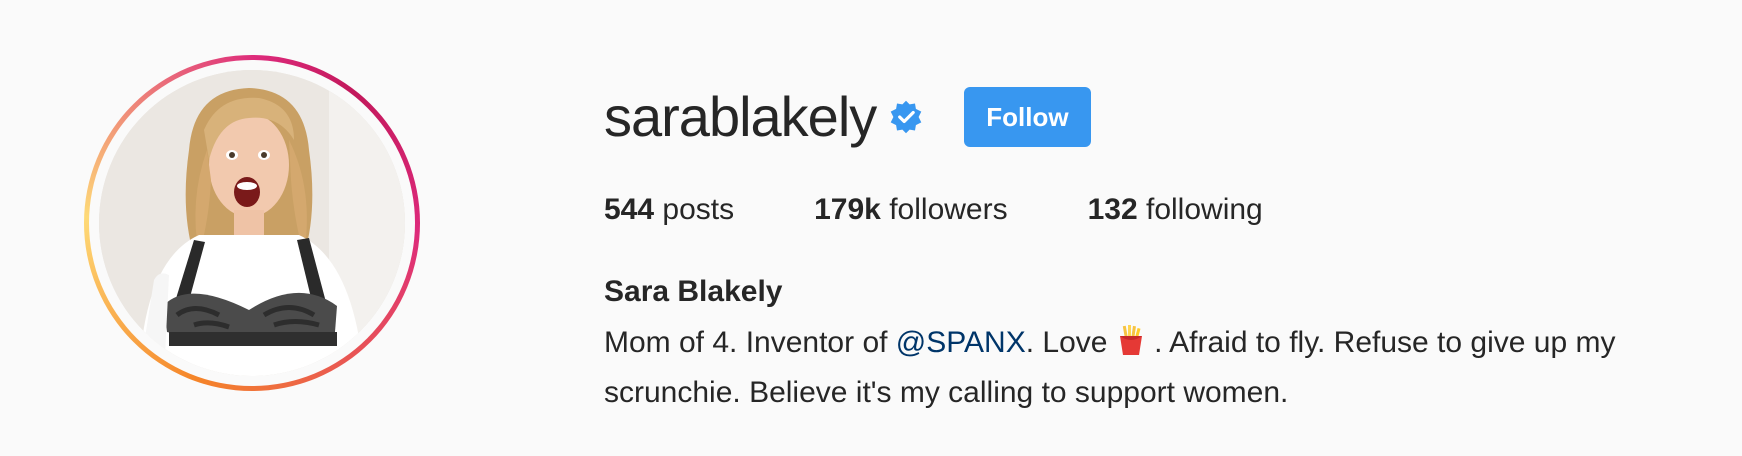 The width and height of the screenshot is (1742, 456). What do you see at coordinates (693, 291) in the screenshot?
I see `full-name: Sara Blakely` at bounding box center [693, 291].